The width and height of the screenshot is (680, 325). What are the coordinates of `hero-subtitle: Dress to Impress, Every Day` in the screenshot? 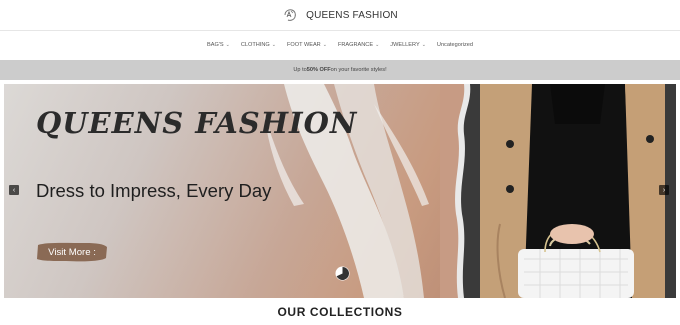 It's located at (154, 190).